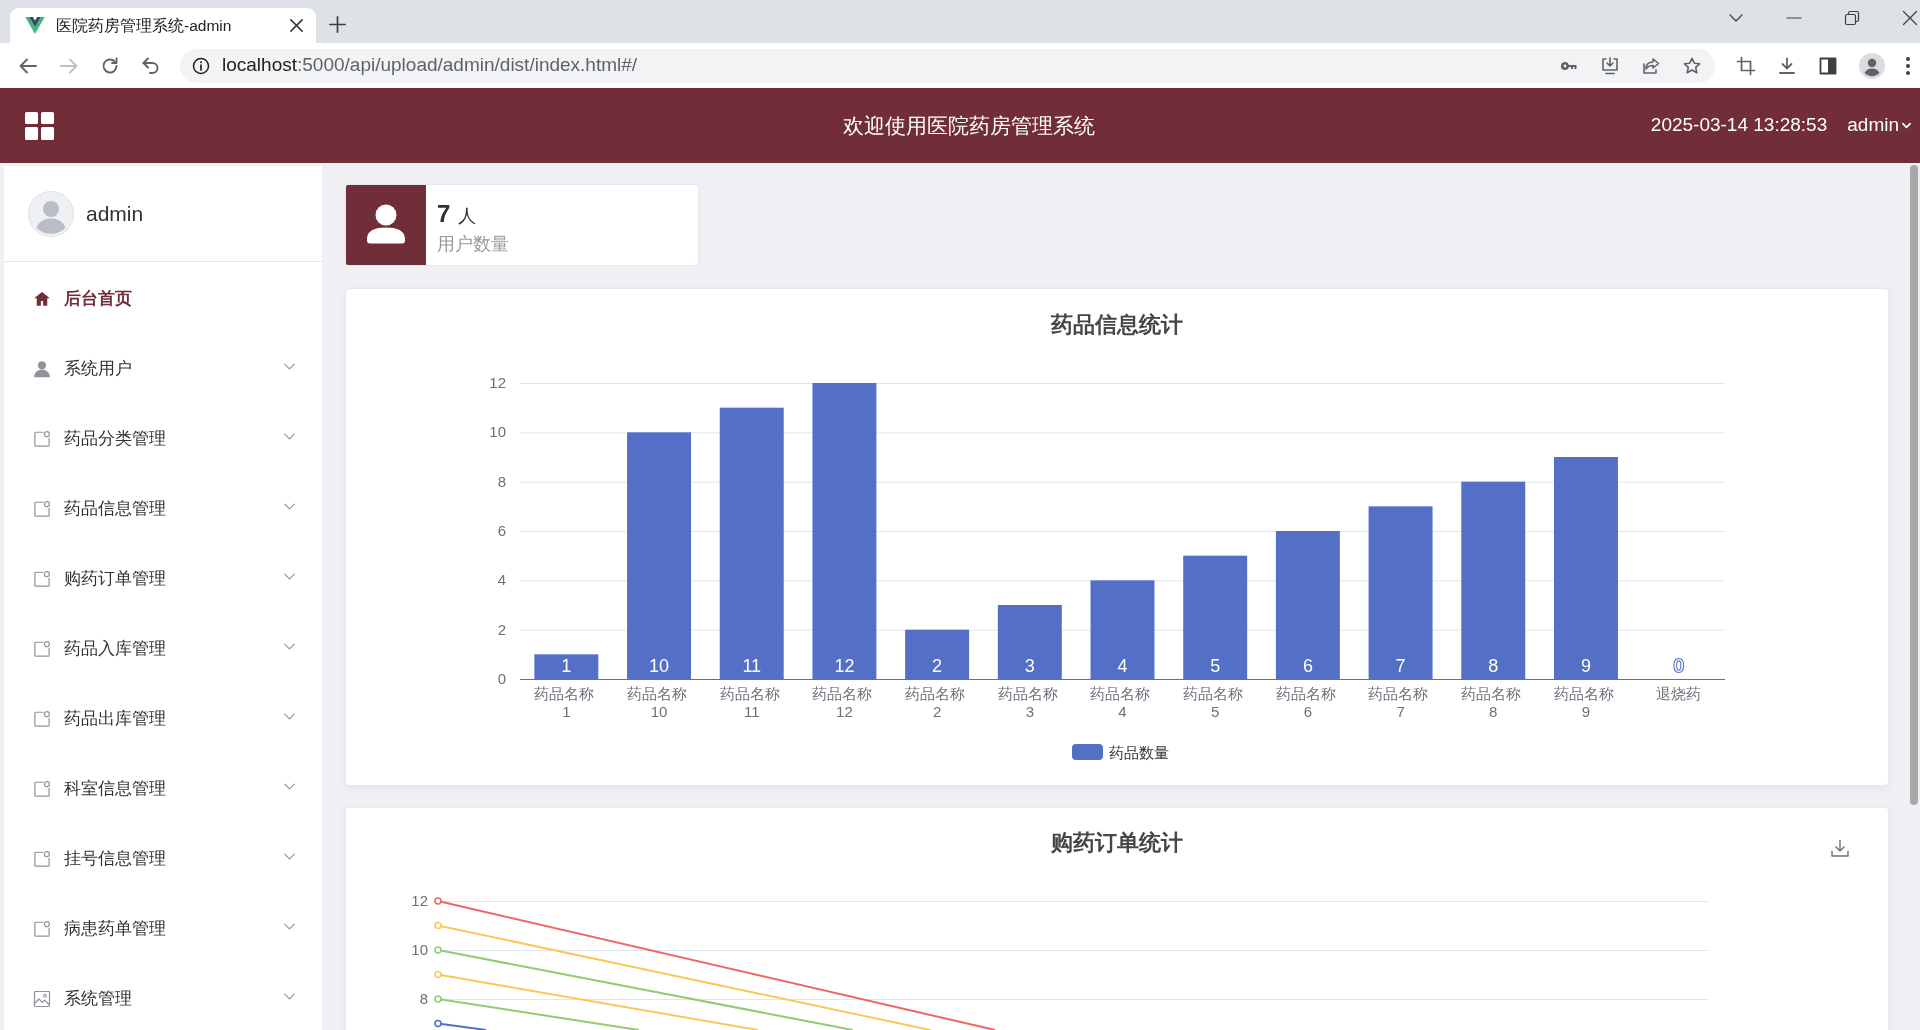 The height and width of the screenshot is (1030, 1920). Describe the element at coordinates (501, 678) in the screenshot. I see `y-axis-label: 0` at that location.